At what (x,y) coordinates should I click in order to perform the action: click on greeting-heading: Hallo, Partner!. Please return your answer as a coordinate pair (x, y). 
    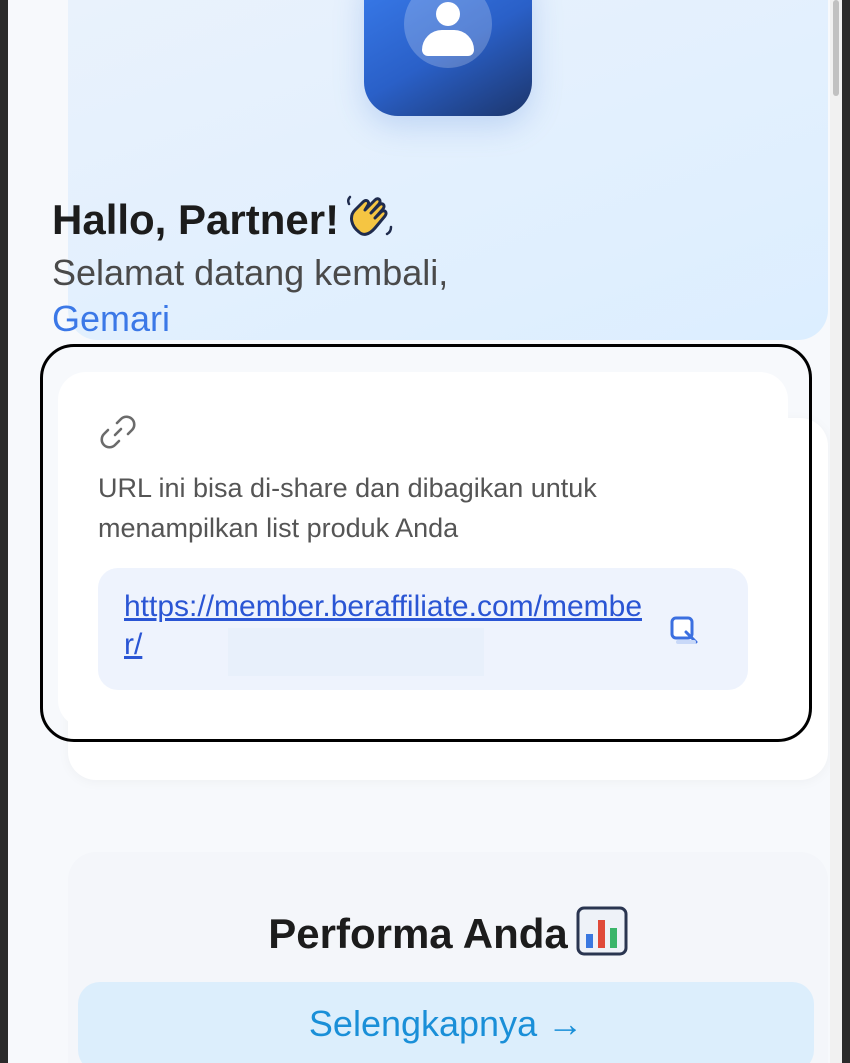
    Looking at the image, I should click on (223, 219).